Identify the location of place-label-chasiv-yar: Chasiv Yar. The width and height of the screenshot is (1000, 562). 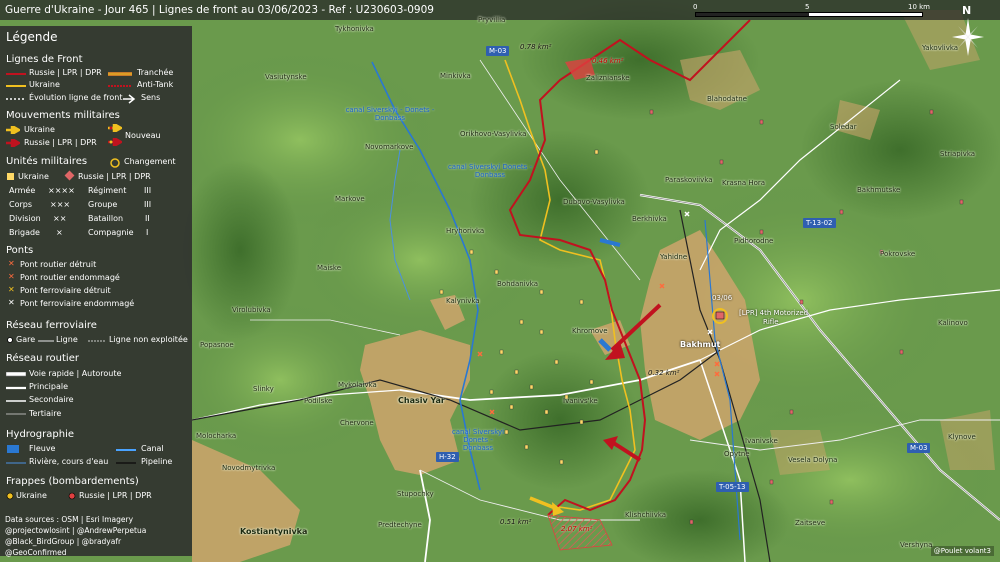
(421, 400).